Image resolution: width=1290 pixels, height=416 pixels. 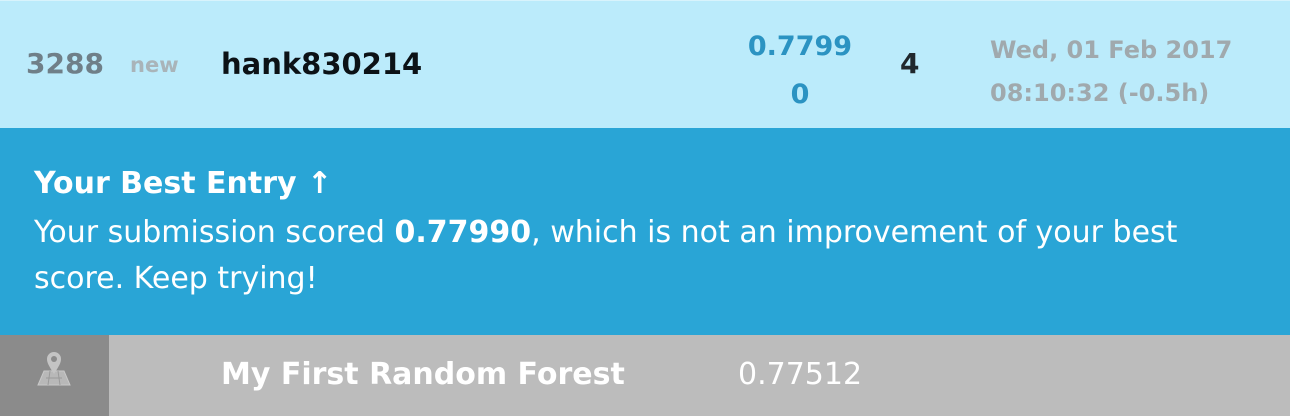 What do you see at coordinates (1111, 50) in the screenshot?
I see `last-submission-date: Wed, 01 Feb 2017` at bounding box center [1111, 50].